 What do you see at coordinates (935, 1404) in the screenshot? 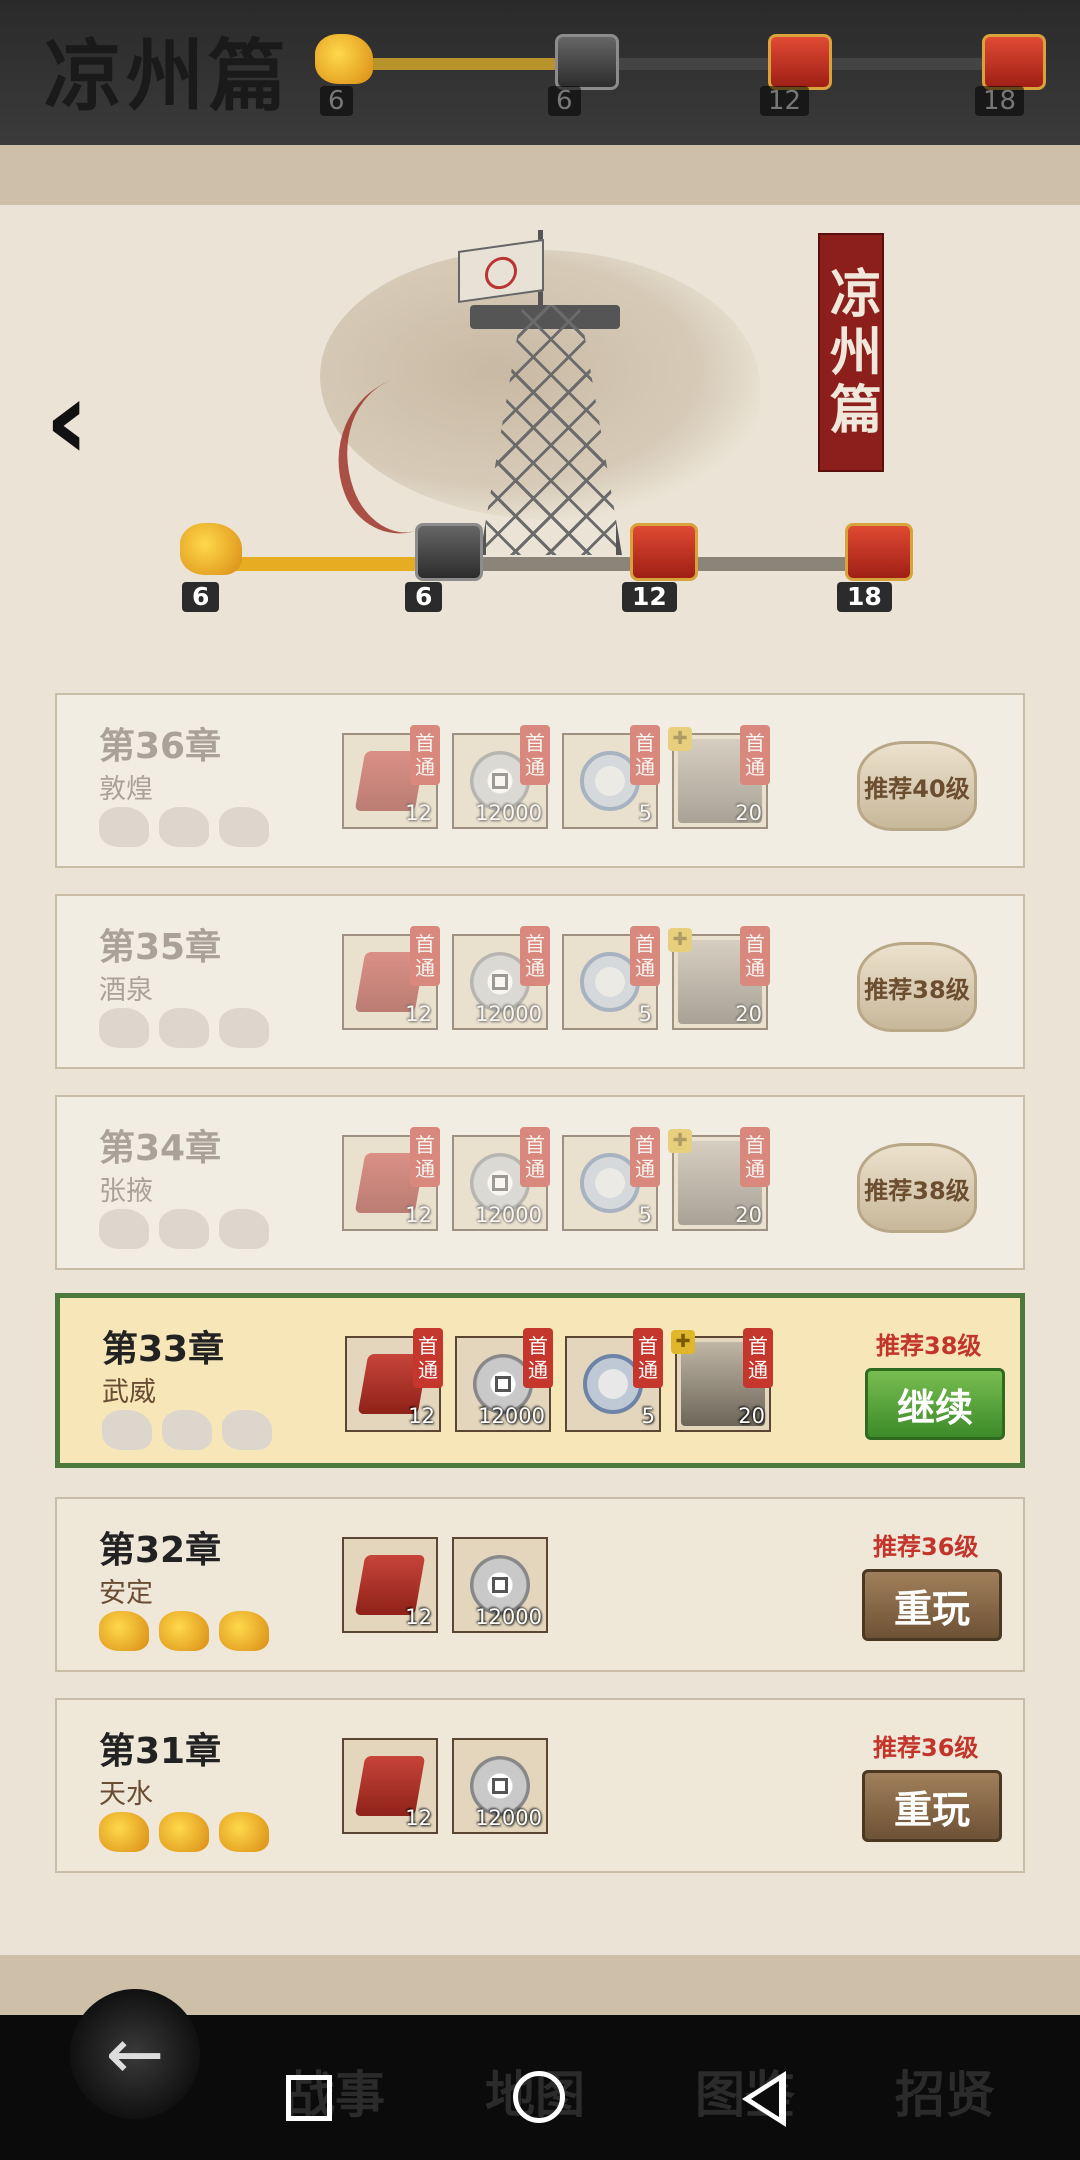
I see `continue-button: 继续` at bounding box center [935, 1404].